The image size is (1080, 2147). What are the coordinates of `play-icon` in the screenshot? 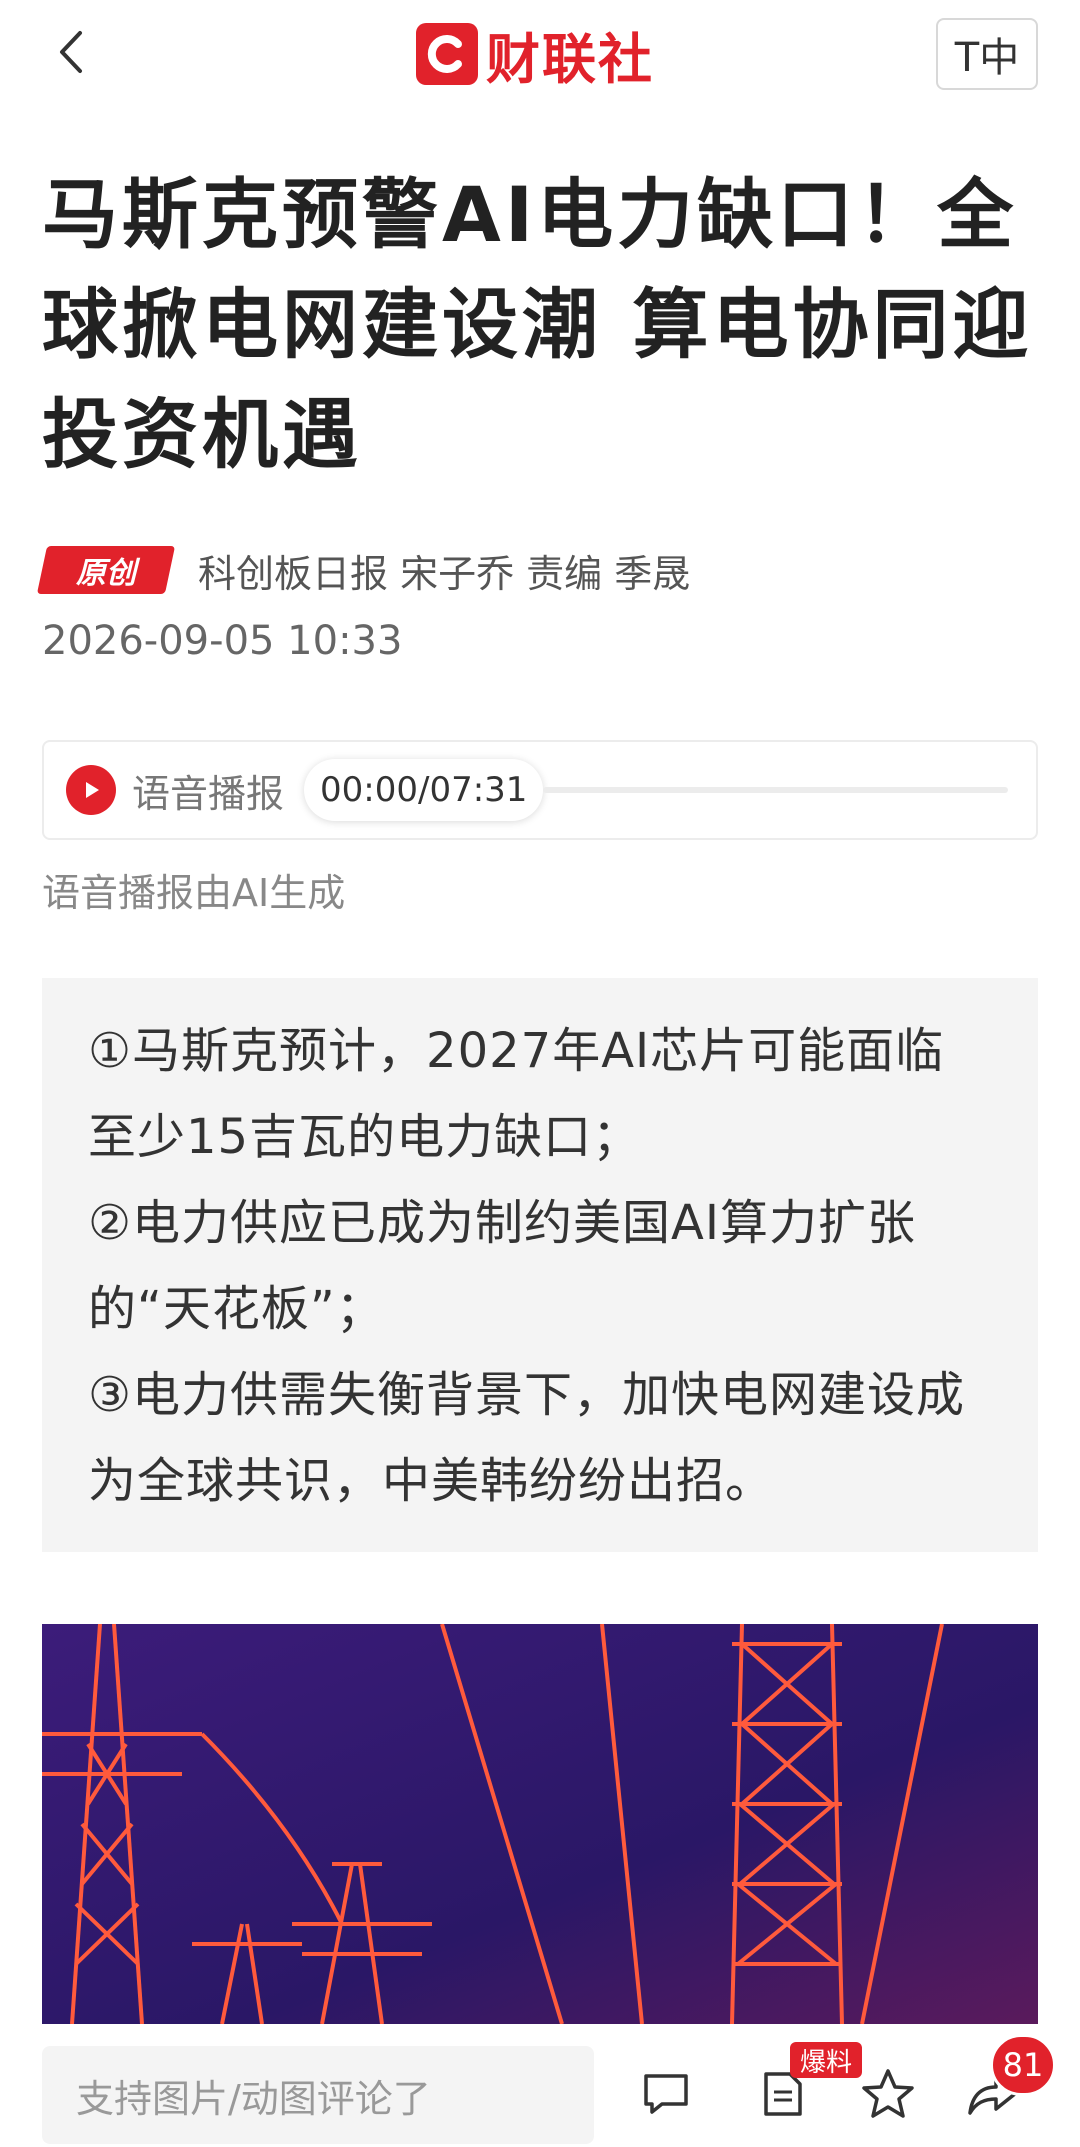 It's located at (92, 790).